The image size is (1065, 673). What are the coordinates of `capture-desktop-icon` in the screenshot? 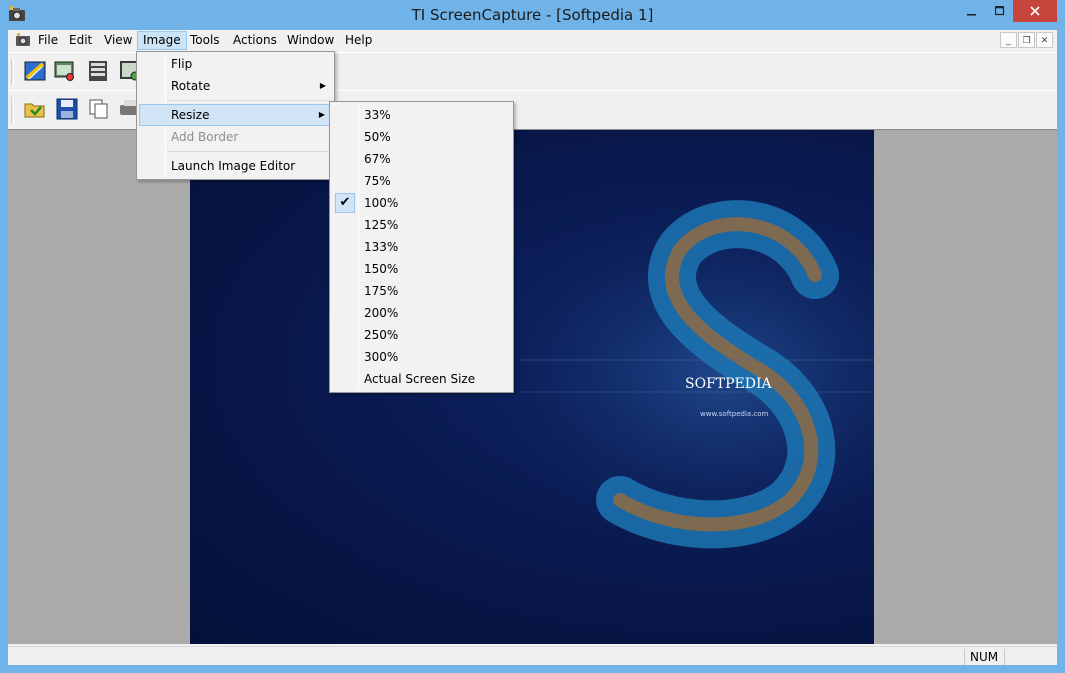 It's located at (35, 71).